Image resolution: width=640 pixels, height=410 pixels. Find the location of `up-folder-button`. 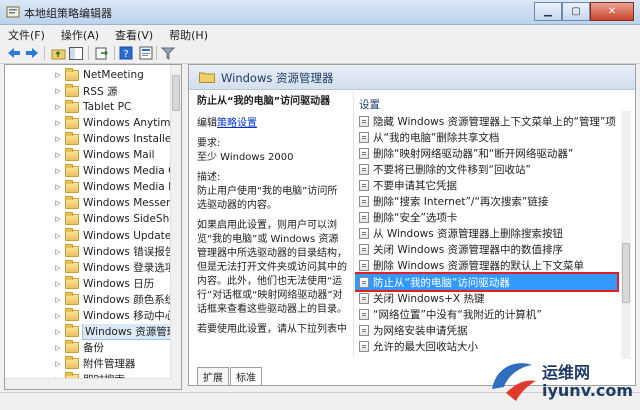

up-folder-button is located at coordinates (58, 53).